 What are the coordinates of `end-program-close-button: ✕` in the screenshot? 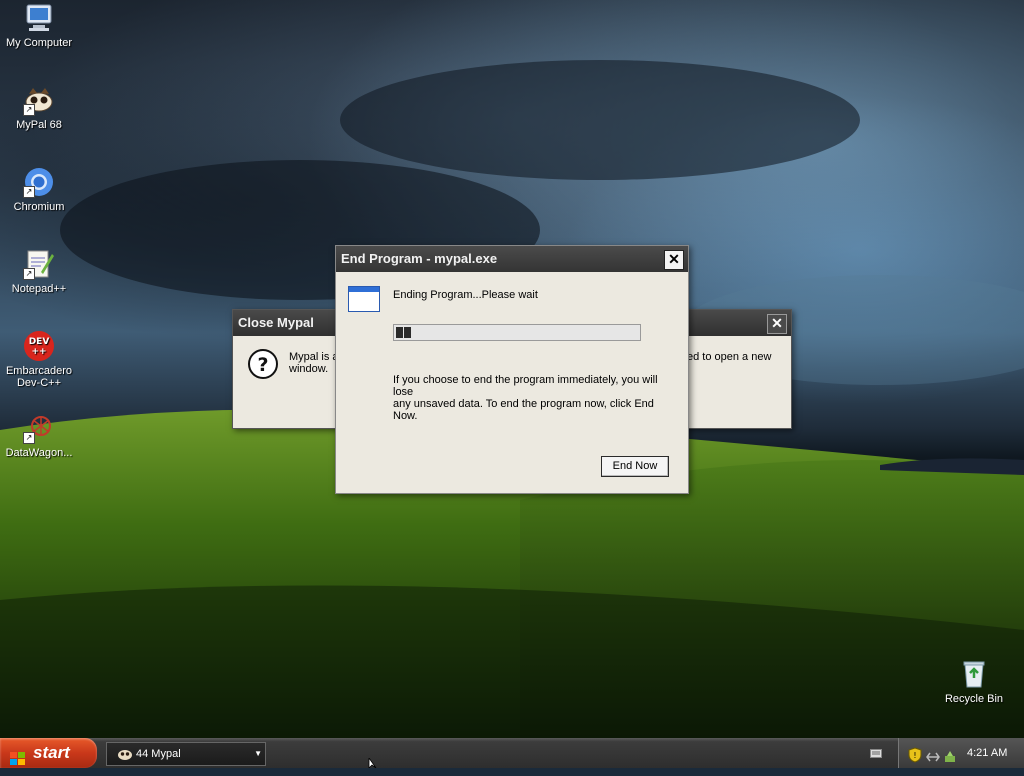 It's located at (674, 260).